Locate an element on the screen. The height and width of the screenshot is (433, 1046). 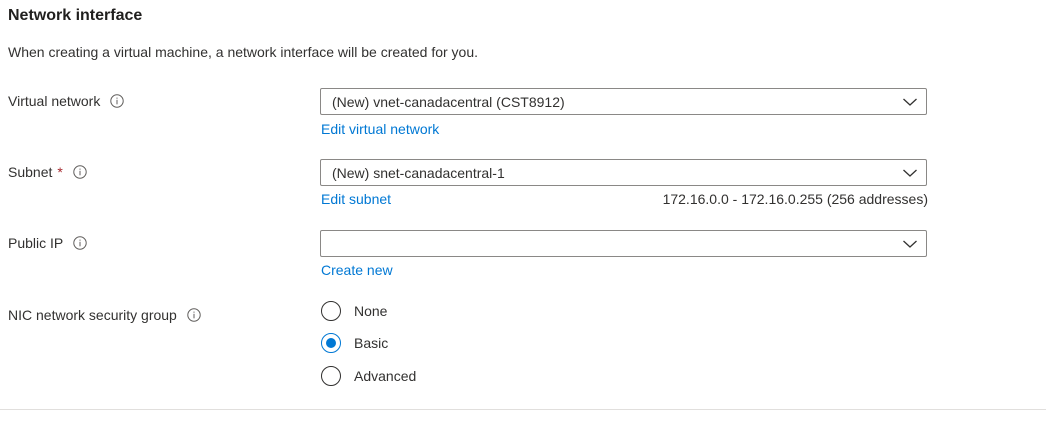
subnet-value: (New) snet-canadacentral-1 is located at coordinates (418, 173).